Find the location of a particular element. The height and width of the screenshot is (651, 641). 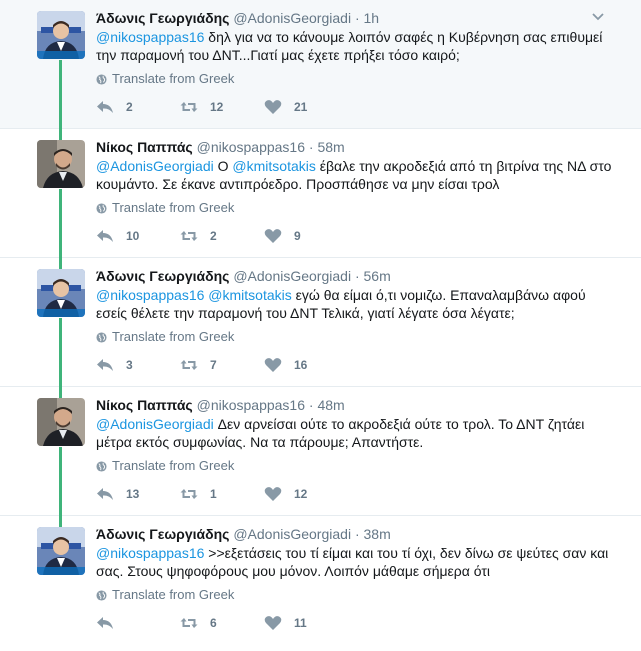

tweet-actions: 3 7 16 is located at coordinates (222, 365).